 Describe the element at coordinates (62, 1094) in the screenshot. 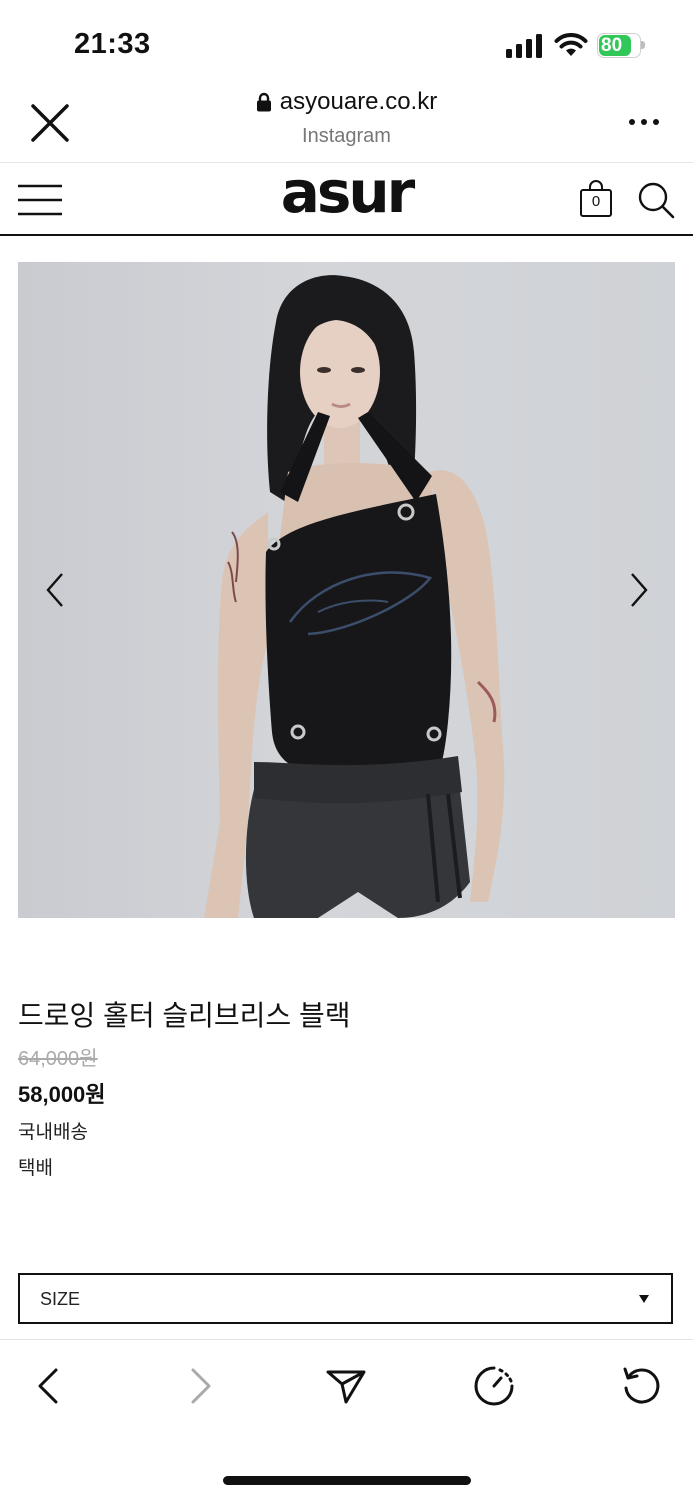

I see `sale-price: 58,000원` at that location.